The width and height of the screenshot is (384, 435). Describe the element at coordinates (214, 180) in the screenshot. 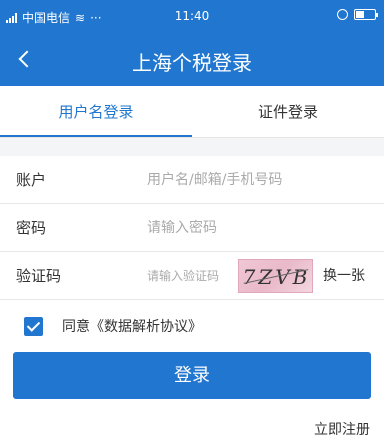

I see `account-input: 用户名/邮箱/手机号码` at that location.